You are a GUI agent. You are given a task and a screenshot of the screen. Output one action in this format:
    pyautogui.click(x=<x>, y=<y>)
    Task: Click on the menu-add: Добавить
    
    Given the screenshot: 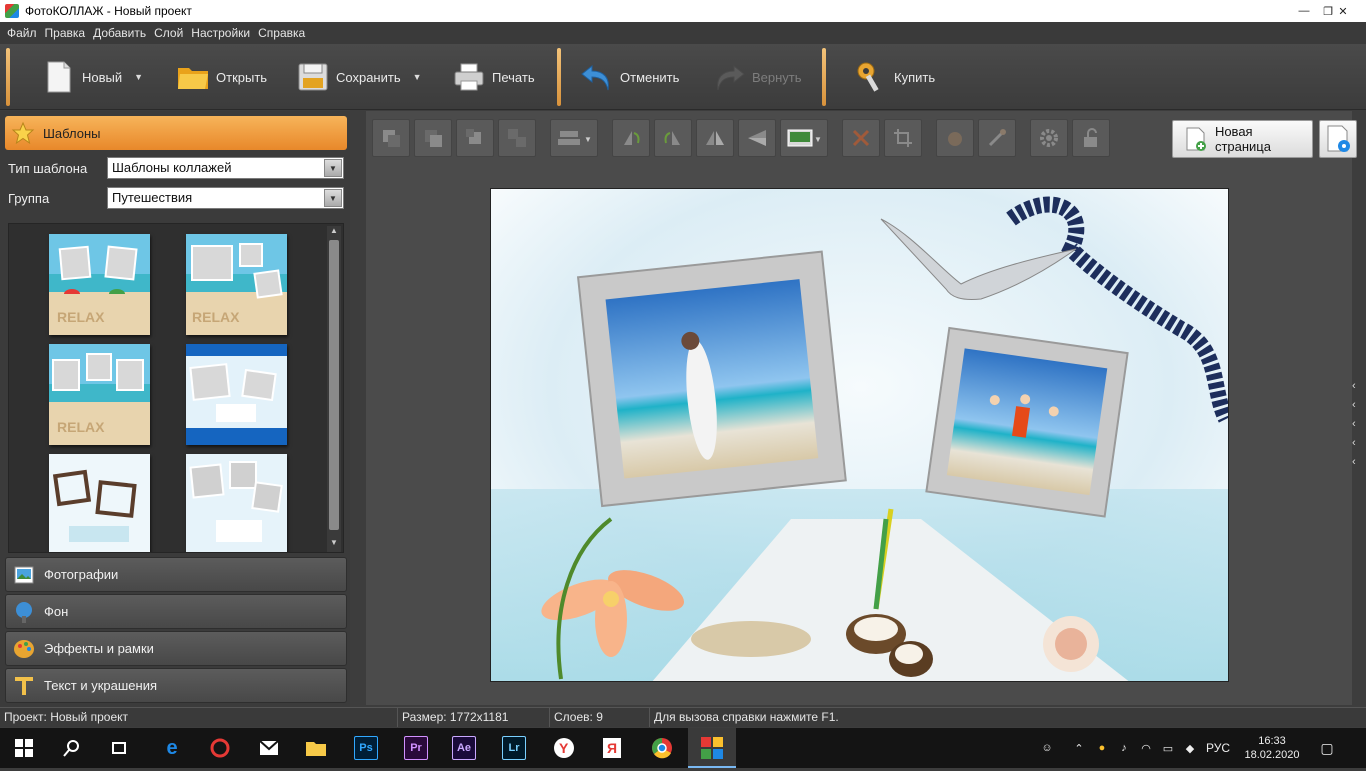 What is the action you would take?
    pyautogui.click(x=122, y=33)
    